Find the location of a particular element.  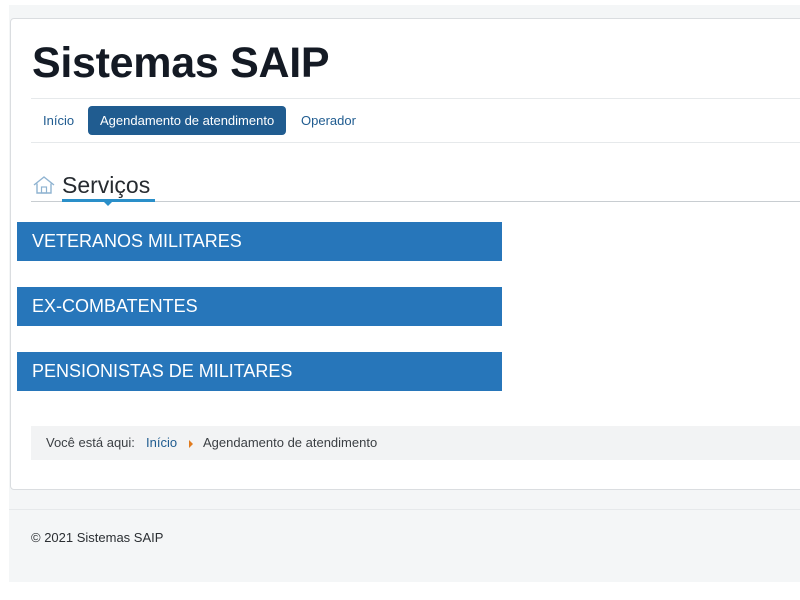

service-pensionistas-de-militares: PENSIONISTAS DE MILITARES is located at coordinates (259, 371).